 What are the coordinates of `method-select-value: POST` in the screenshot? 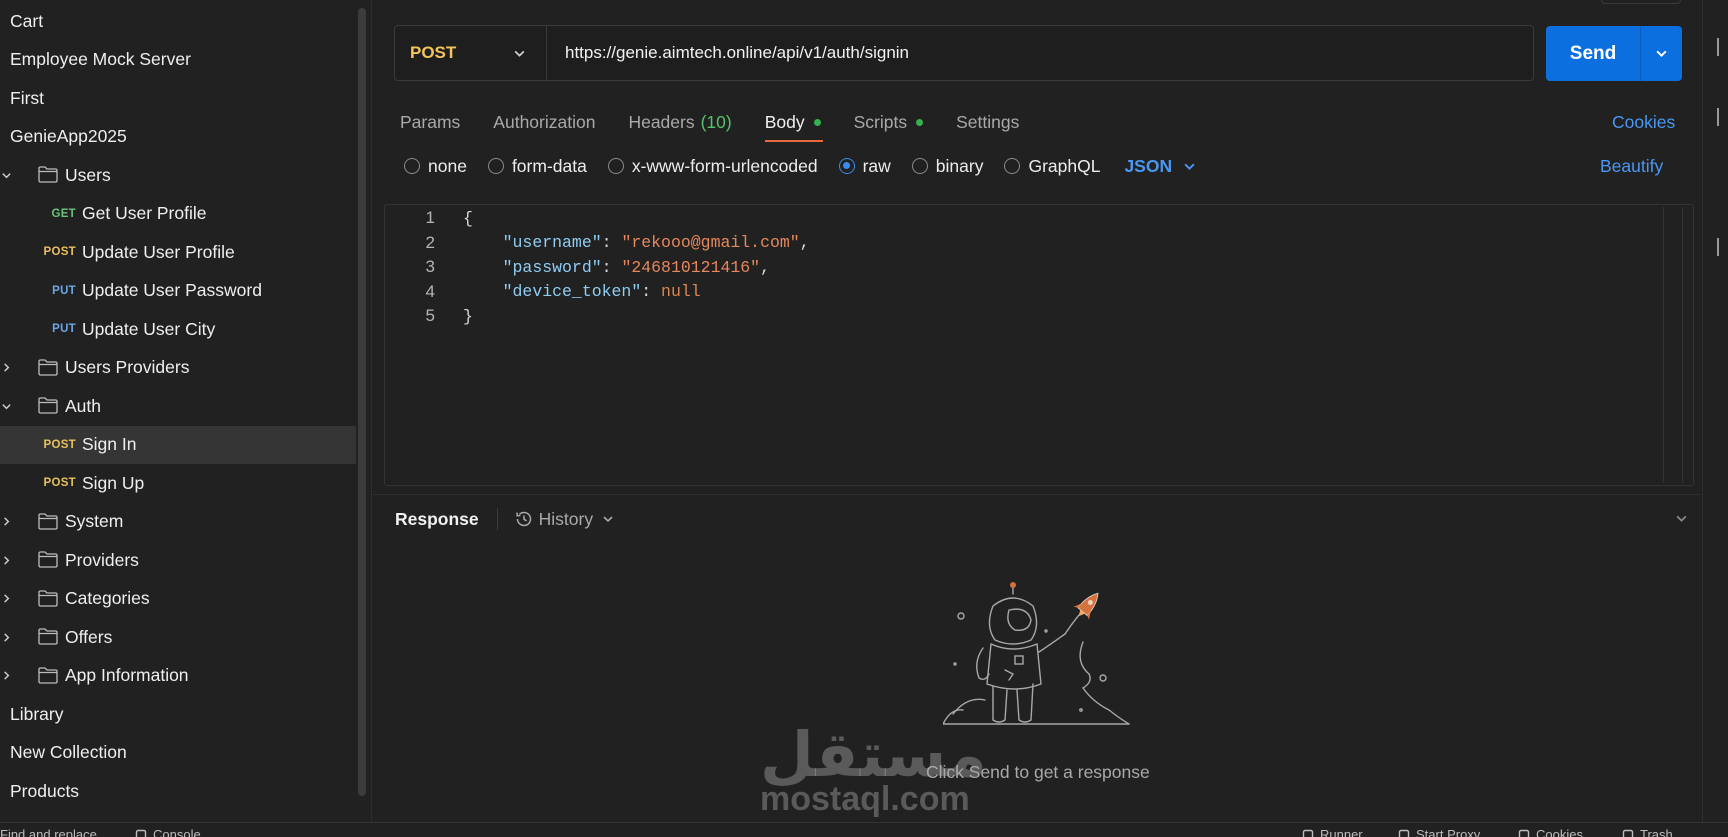 It's located at (433, 52).